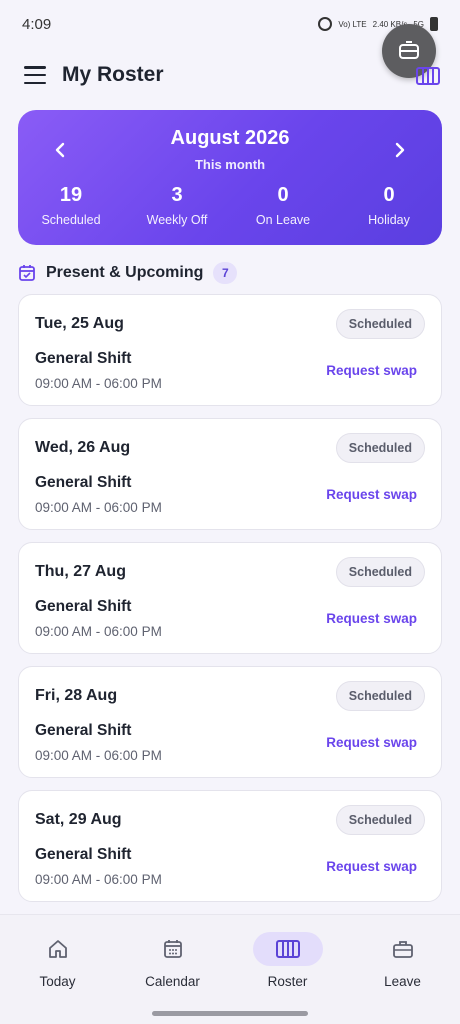 Image resolution: width=460 pixels, height=1024 pixels. What do you see at coordinates (83, 447) in the screenshot?
I see `shift-date: Wed, 26 Aug` at bounding box center [83, 447].